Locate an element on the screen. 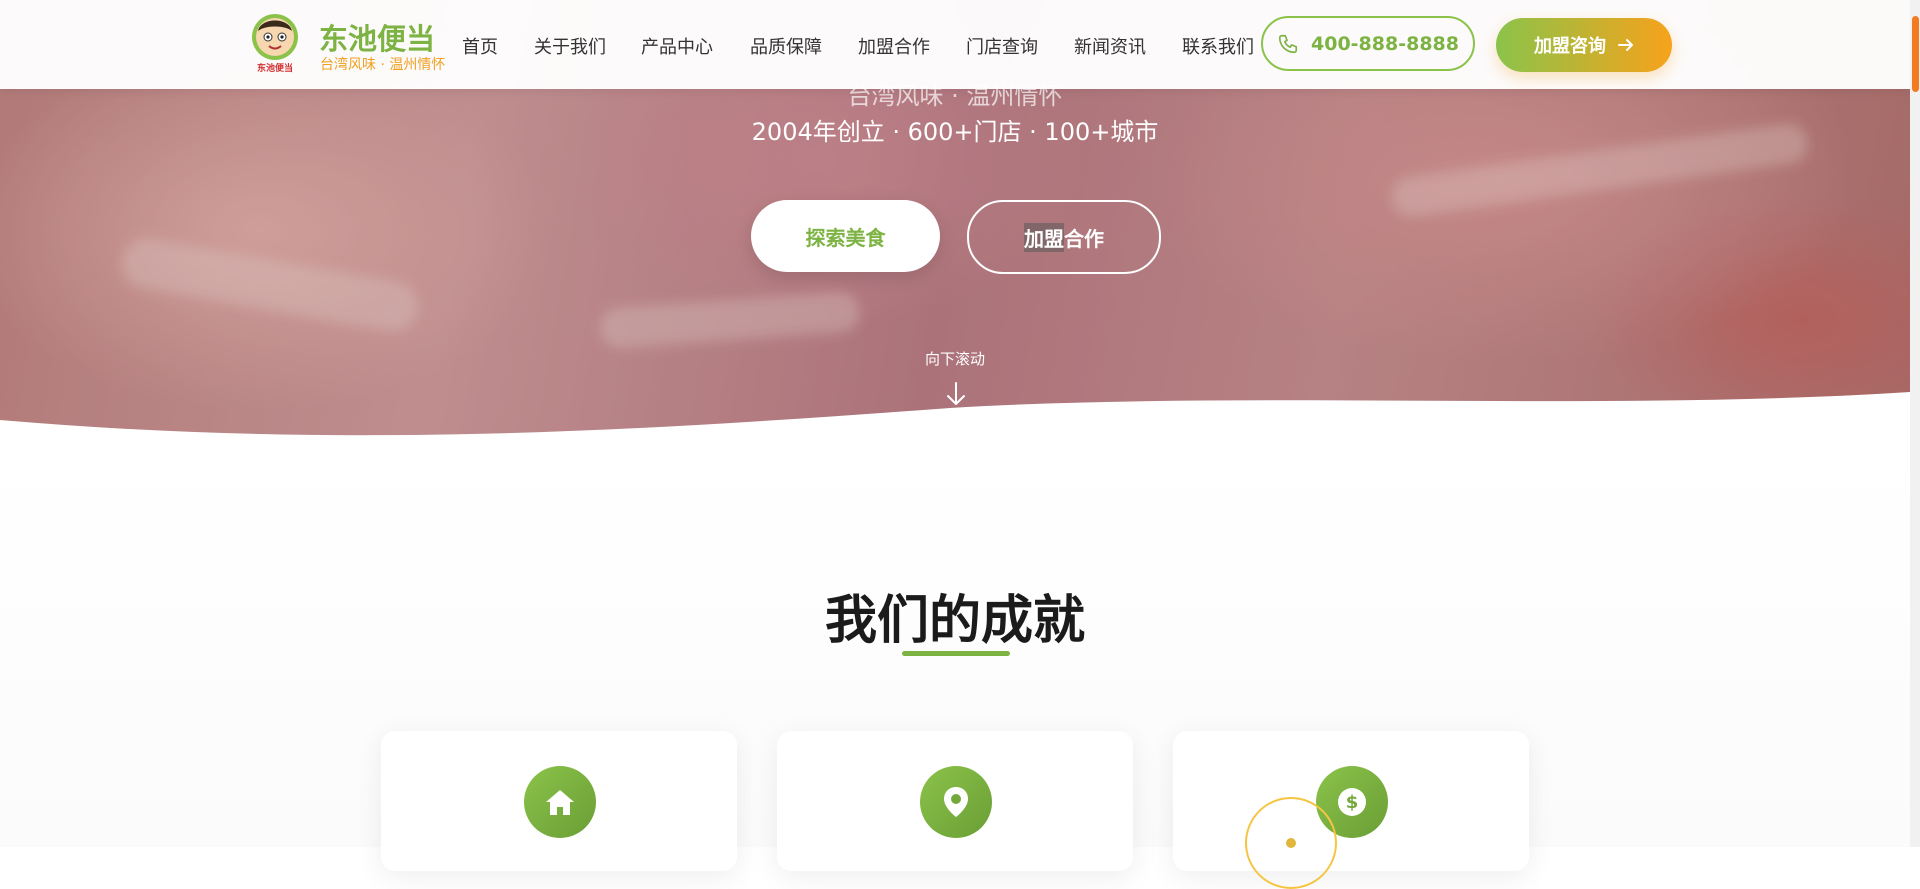 The image size is (1920, 889). franchise-button-label-part2: 合作 is located at coordinates (1084, 238).